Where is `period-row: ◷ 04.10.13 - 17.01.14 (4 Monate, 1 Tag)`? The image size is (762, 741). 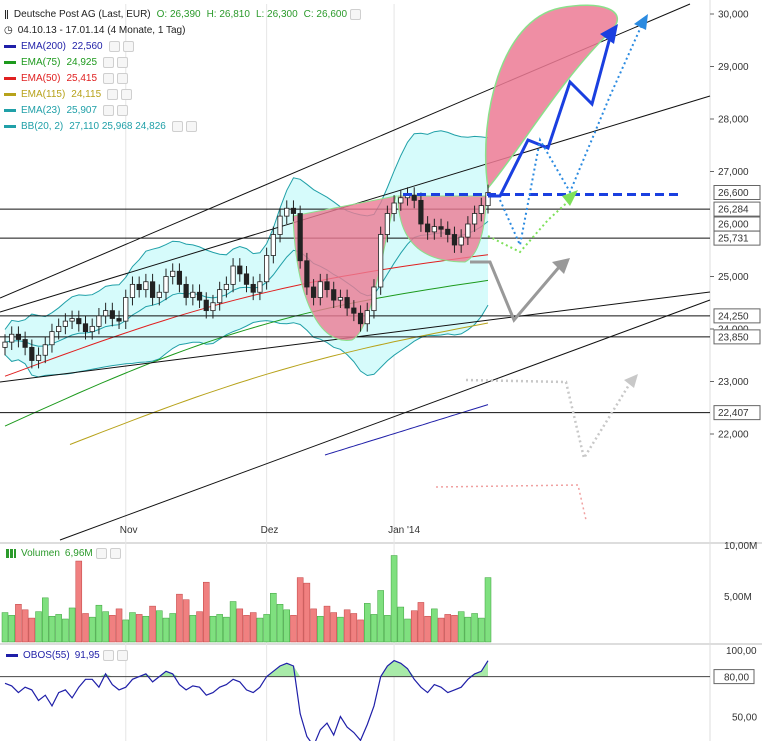 period-row: ◷ 04.10.13 - 17.01.14 (4 Monate, 1 Tag) is located at coordinates (182, 30).